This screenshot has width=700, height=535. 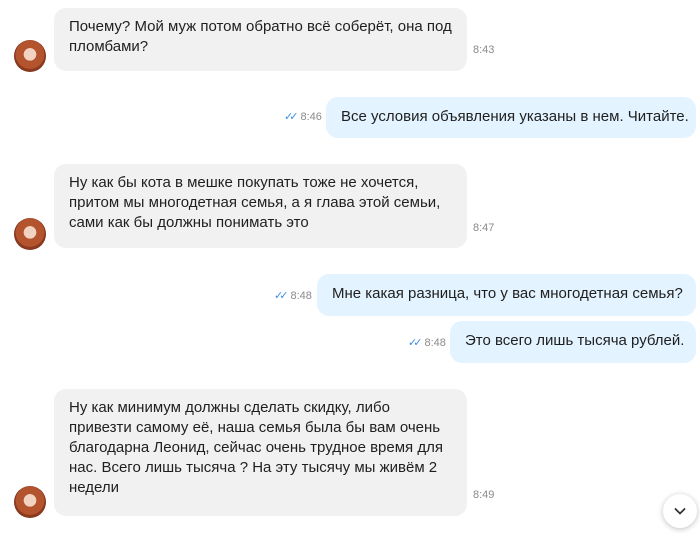 I want to click on message-text-line: сами как бы должны понимать это, so click(x=189, y=222).